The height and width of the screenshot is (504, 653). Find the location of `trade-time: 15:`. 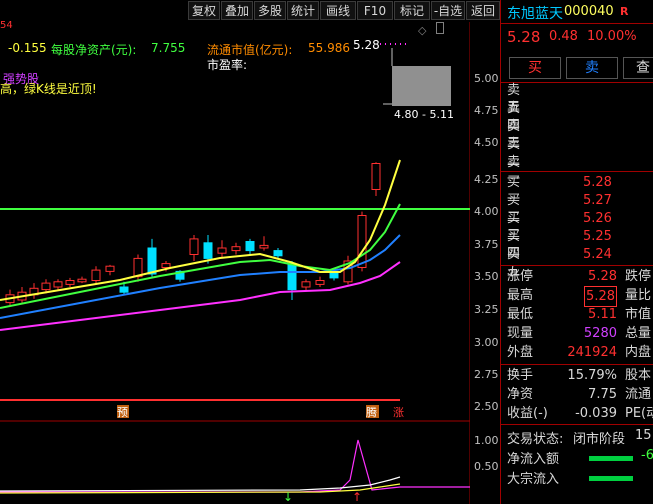

trade-time: 15: is located at coordinates (644, 435).